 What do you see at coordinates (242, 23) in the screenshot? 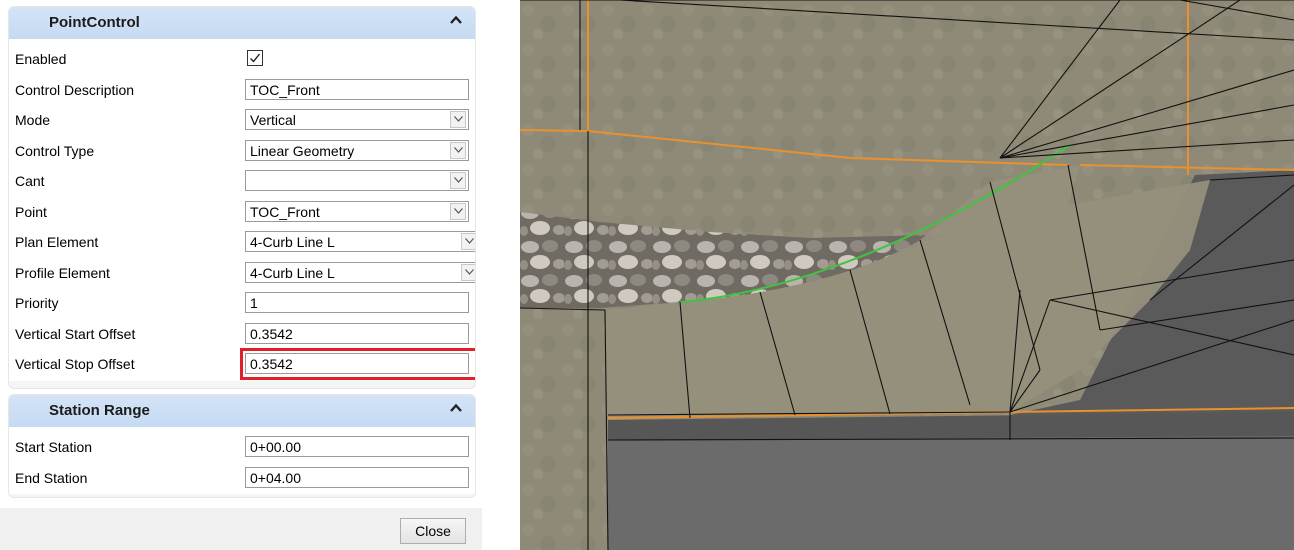
I see `point-control-header: PointControl` at bounding box center [242, 23].